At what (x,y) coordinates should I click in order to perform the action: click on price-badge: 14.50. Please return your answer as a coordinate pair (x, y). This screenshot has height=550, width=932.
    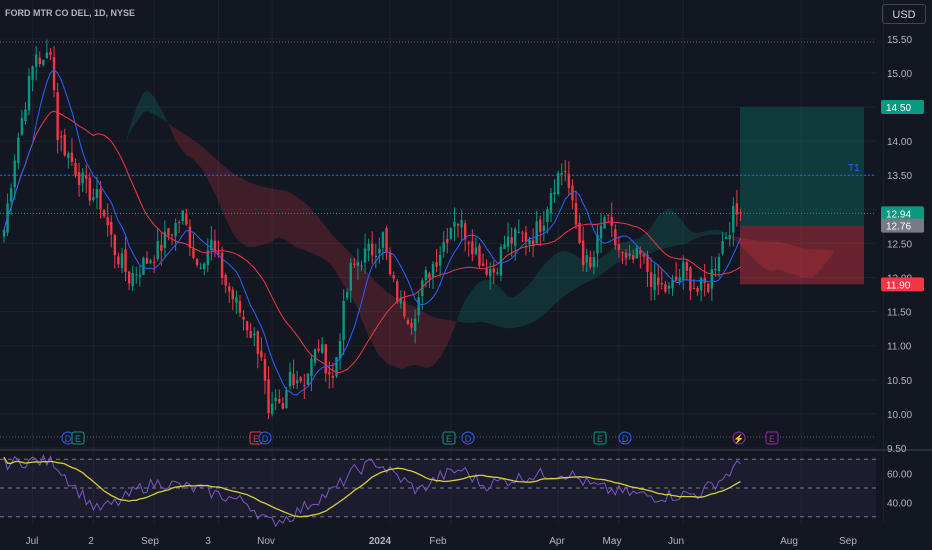
    Looking at the image, I should click on (902, 107).